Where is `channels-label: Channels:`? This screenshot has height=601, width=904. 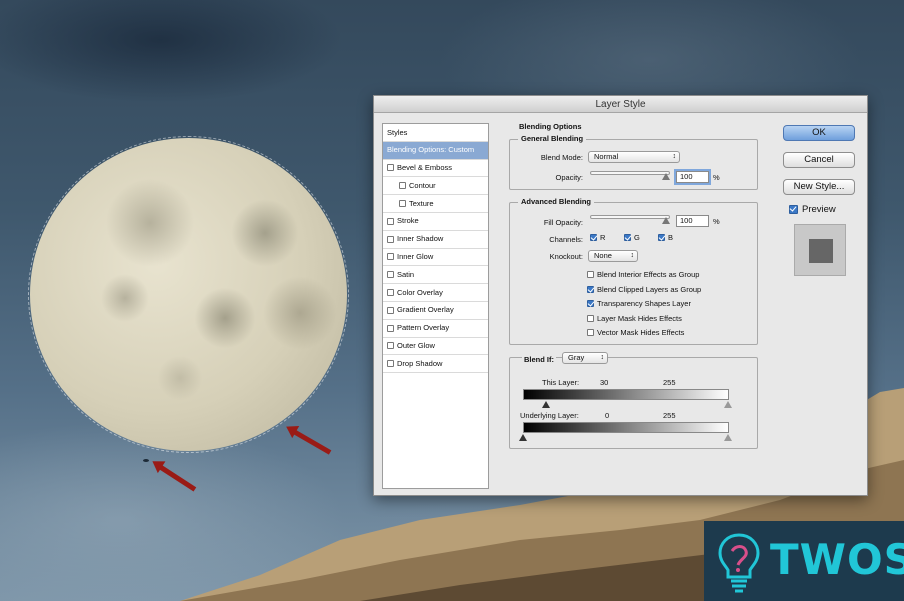 channels-label: Channels: is located at coordinates (566, 239).